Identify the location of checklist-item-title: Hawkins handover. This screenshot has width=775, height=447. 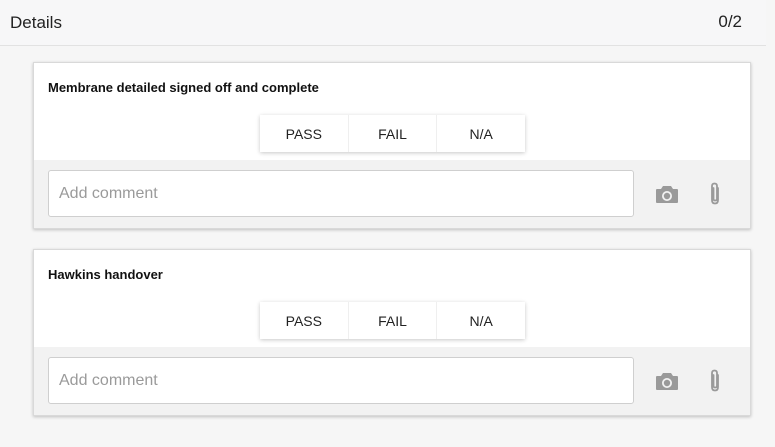
(105, 274).